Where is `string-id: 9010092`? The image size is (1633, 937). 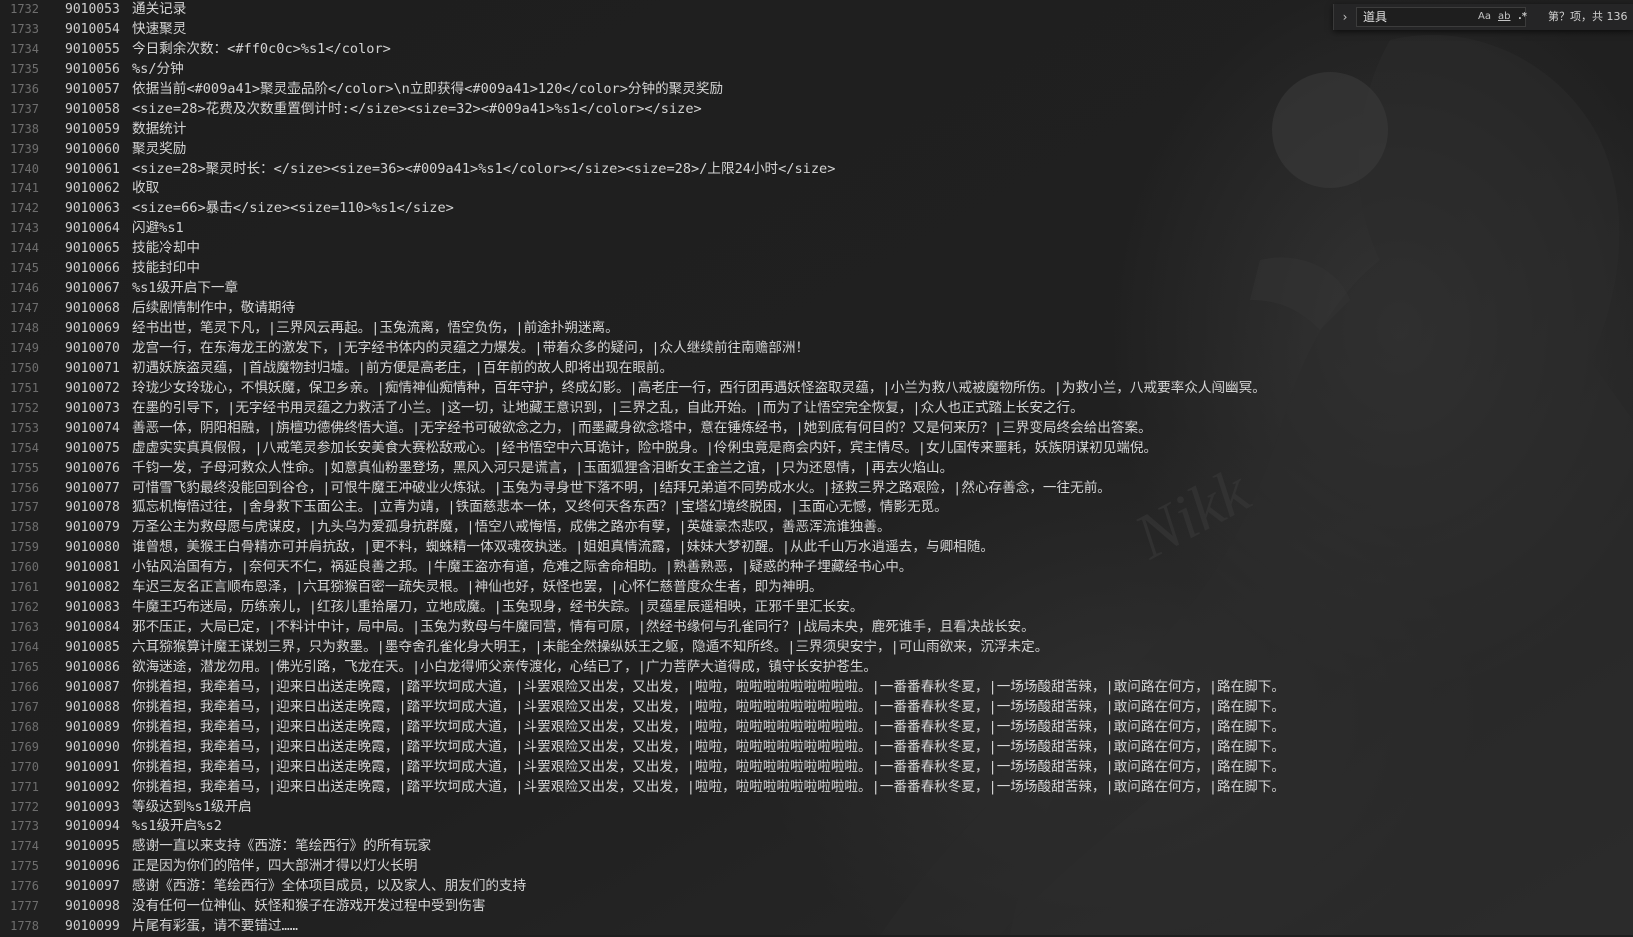 string-id: 9010092 is located at coordinates (92, 787).